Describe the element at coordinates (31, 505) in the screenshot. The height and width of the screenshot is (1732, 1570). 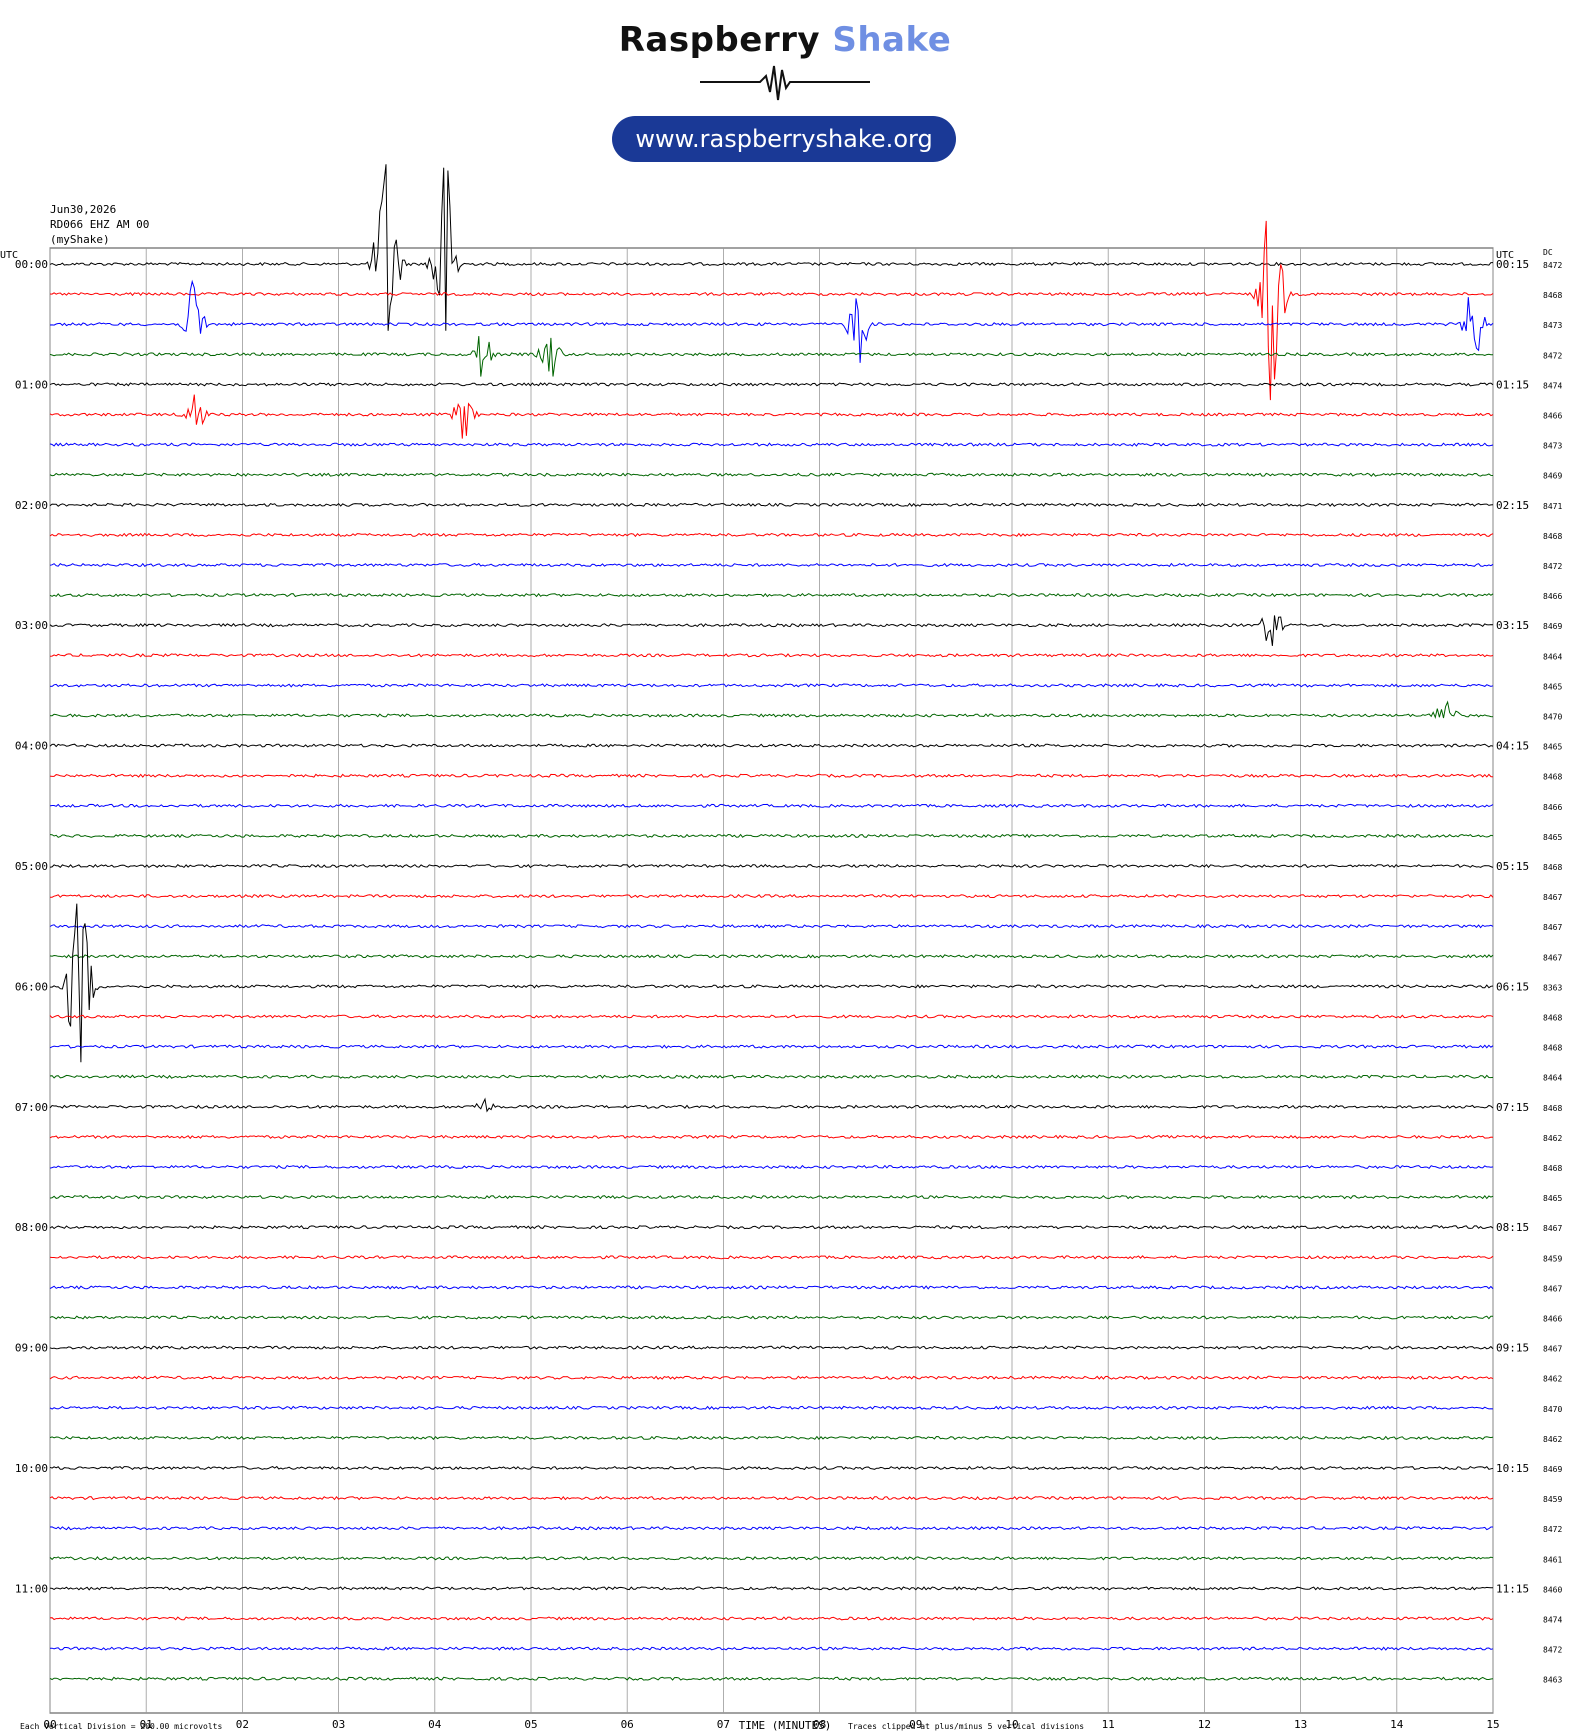
I see `left-time-label: 02:00` at that location.